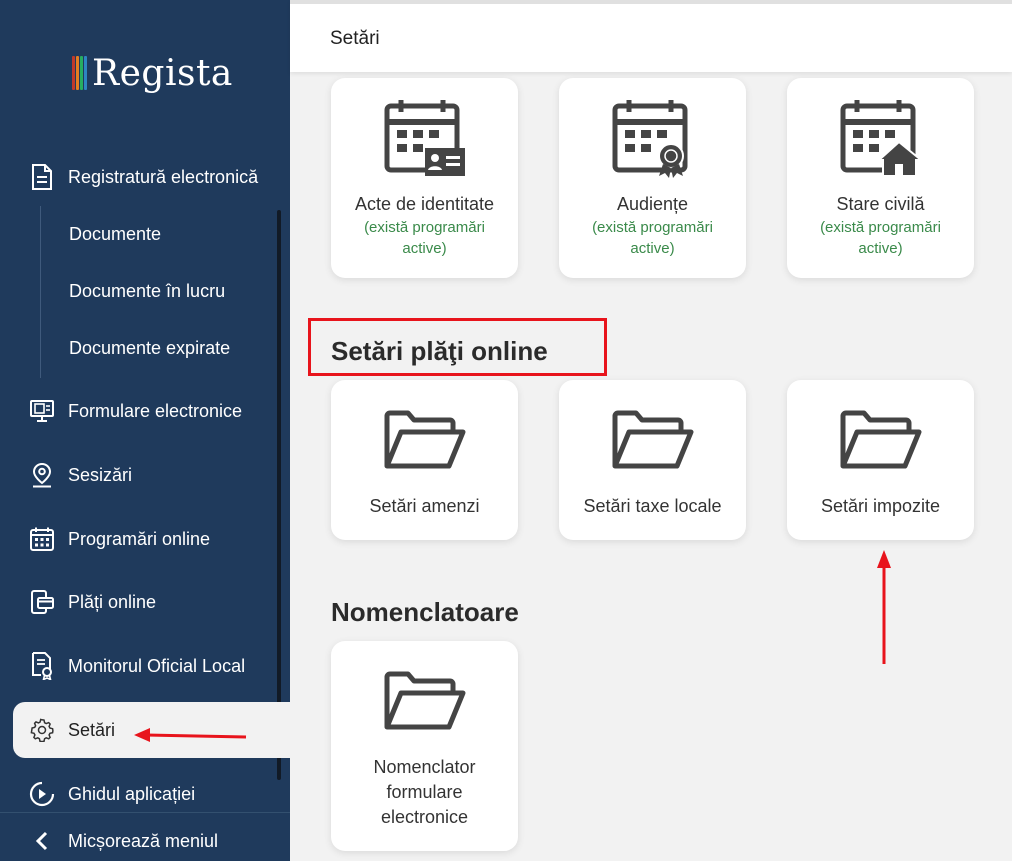  What do you see at coordinates (880, 204) in the screenshot?
I see `card-title: Stare civilă` at bounding box center [880, 204].